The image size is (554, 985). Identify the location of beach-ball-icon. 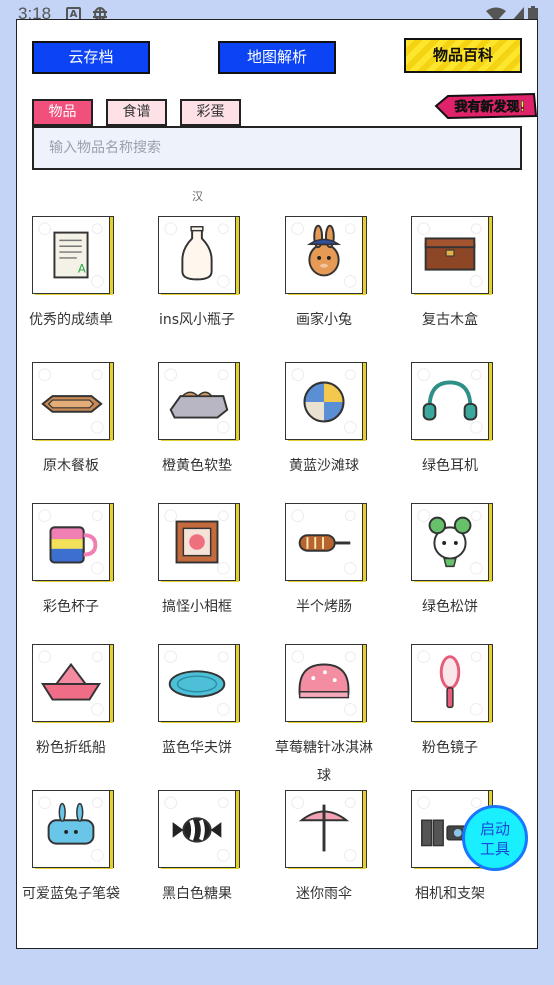
(324, 401).